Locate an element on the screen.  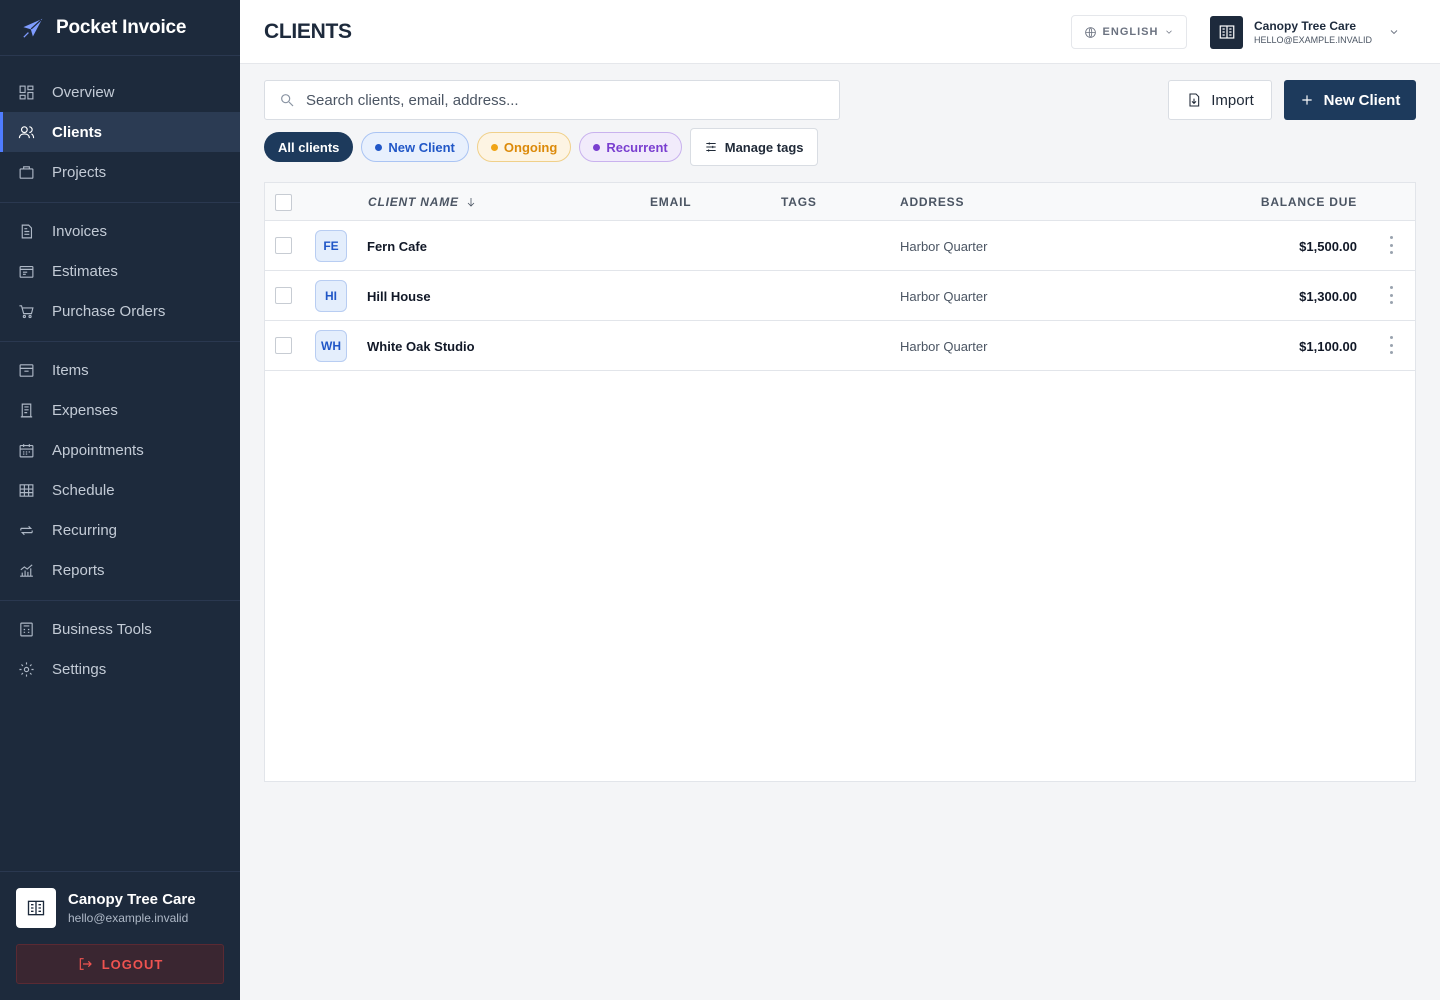
brand: Pocket Invoice is located at coordinates (120, 28).